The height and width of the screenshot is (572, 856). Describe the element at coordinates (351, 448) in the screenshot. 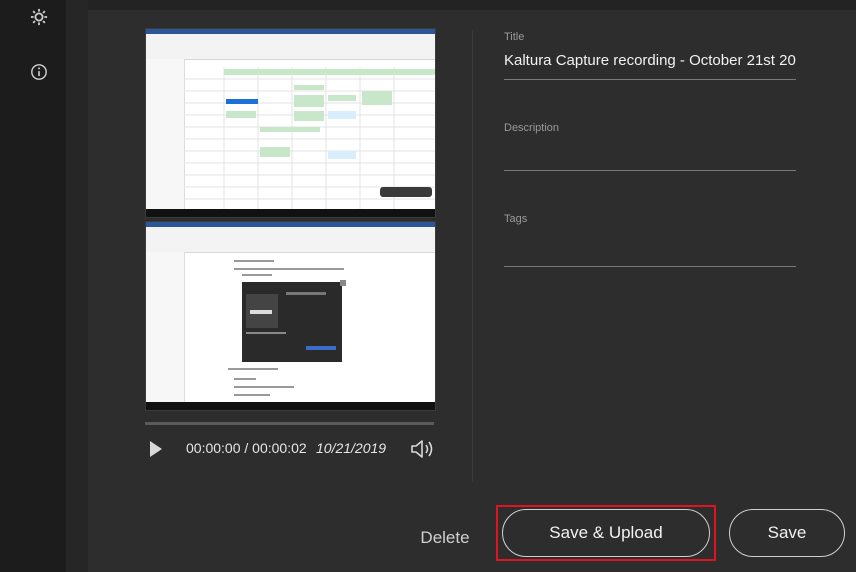

I see `recording-date: 10/21/2019` at that location.